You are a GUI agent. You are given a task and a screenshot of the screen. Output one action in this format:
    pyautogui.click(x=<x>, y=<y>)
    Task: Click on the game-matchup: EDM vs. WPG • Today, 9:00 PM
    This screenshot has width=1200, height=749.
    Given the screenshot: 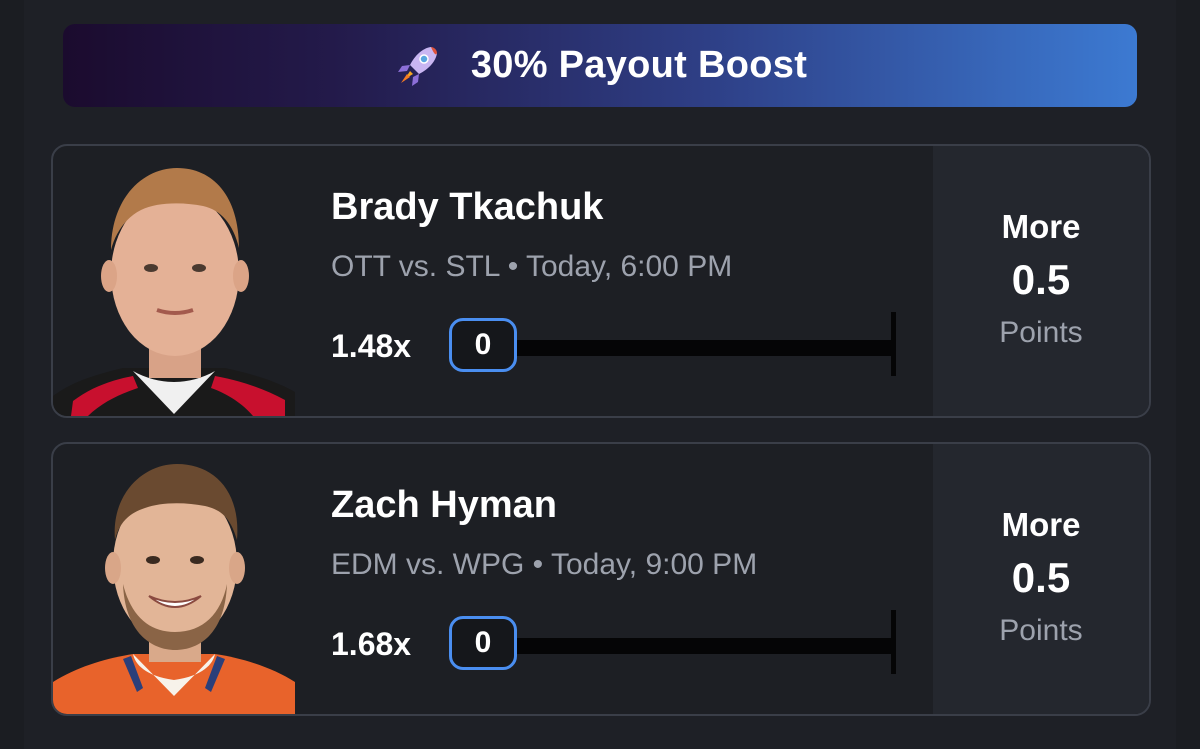 What is the action you would take?
    pyautogui.click(x=544, y=564)
    